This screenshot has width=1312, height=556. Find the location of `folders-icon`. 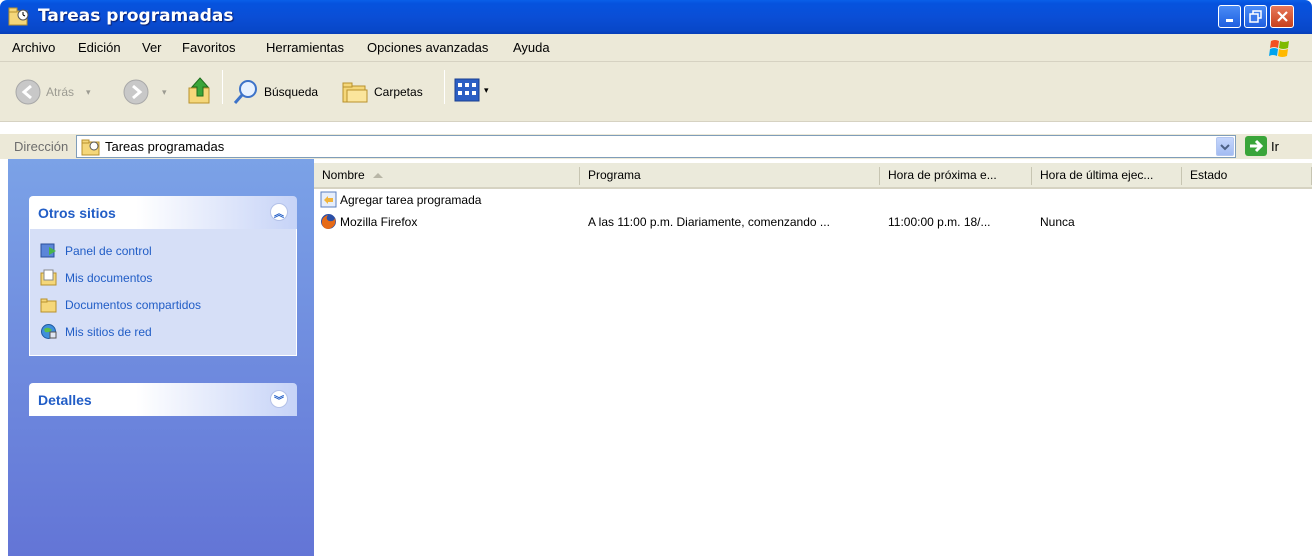

folders-icon is located at coordinates (355, 92).